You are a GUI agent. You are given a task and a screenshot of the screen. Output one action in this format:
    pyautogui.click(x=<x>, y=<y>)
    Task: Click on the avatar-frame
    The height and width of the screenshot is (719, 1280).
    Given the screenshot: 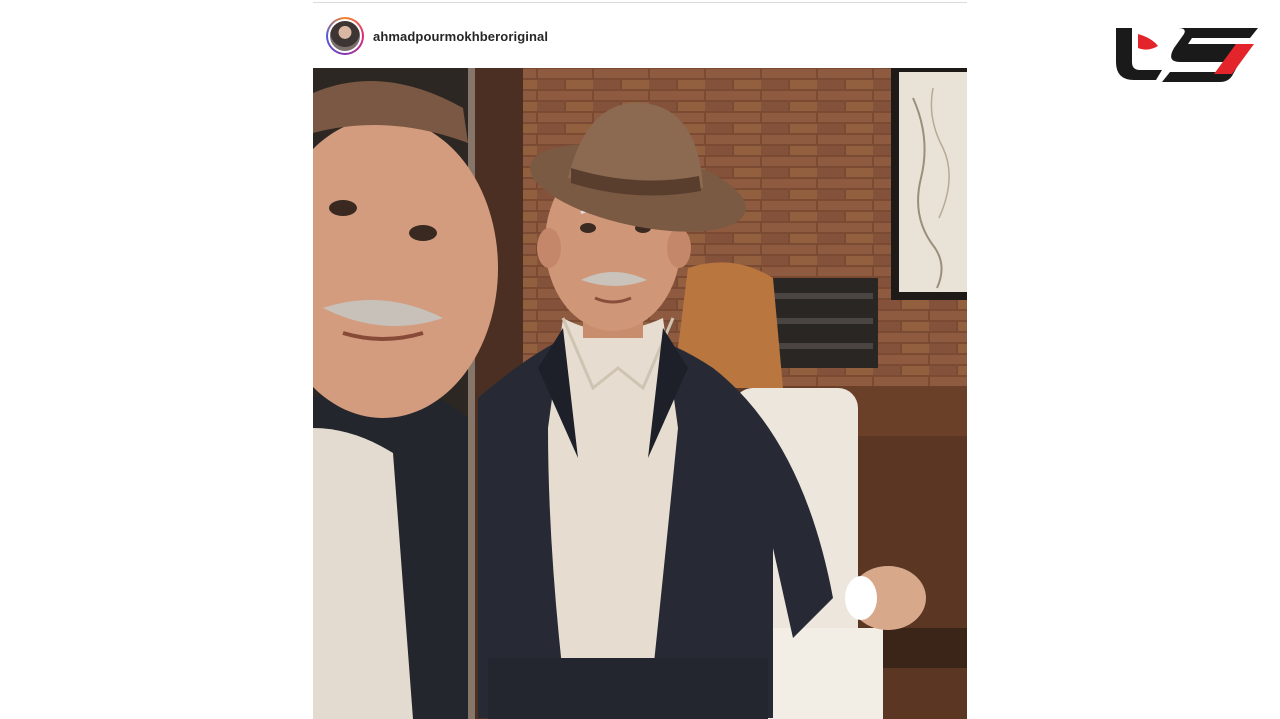 What is the action you would take?
    pyautogui.click(x=345, y=36)
    